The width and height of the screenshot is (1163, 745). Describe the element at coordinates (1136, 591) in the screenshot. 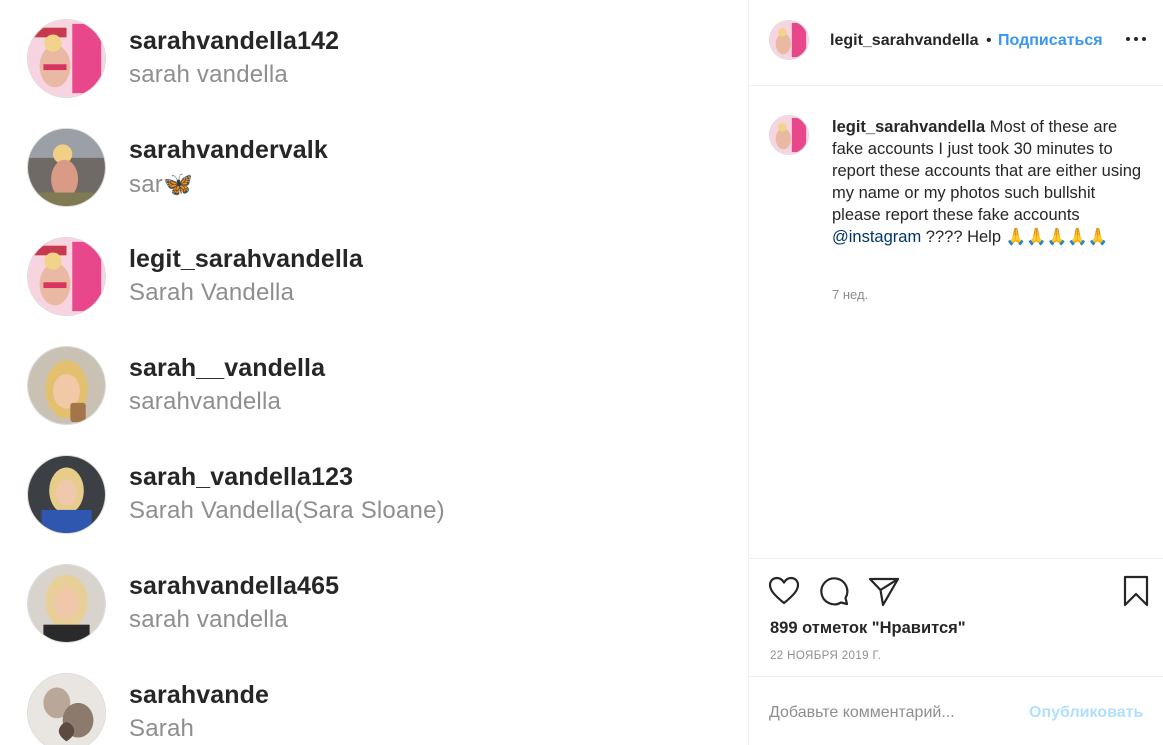

I see `bookmark-icon` at that location.